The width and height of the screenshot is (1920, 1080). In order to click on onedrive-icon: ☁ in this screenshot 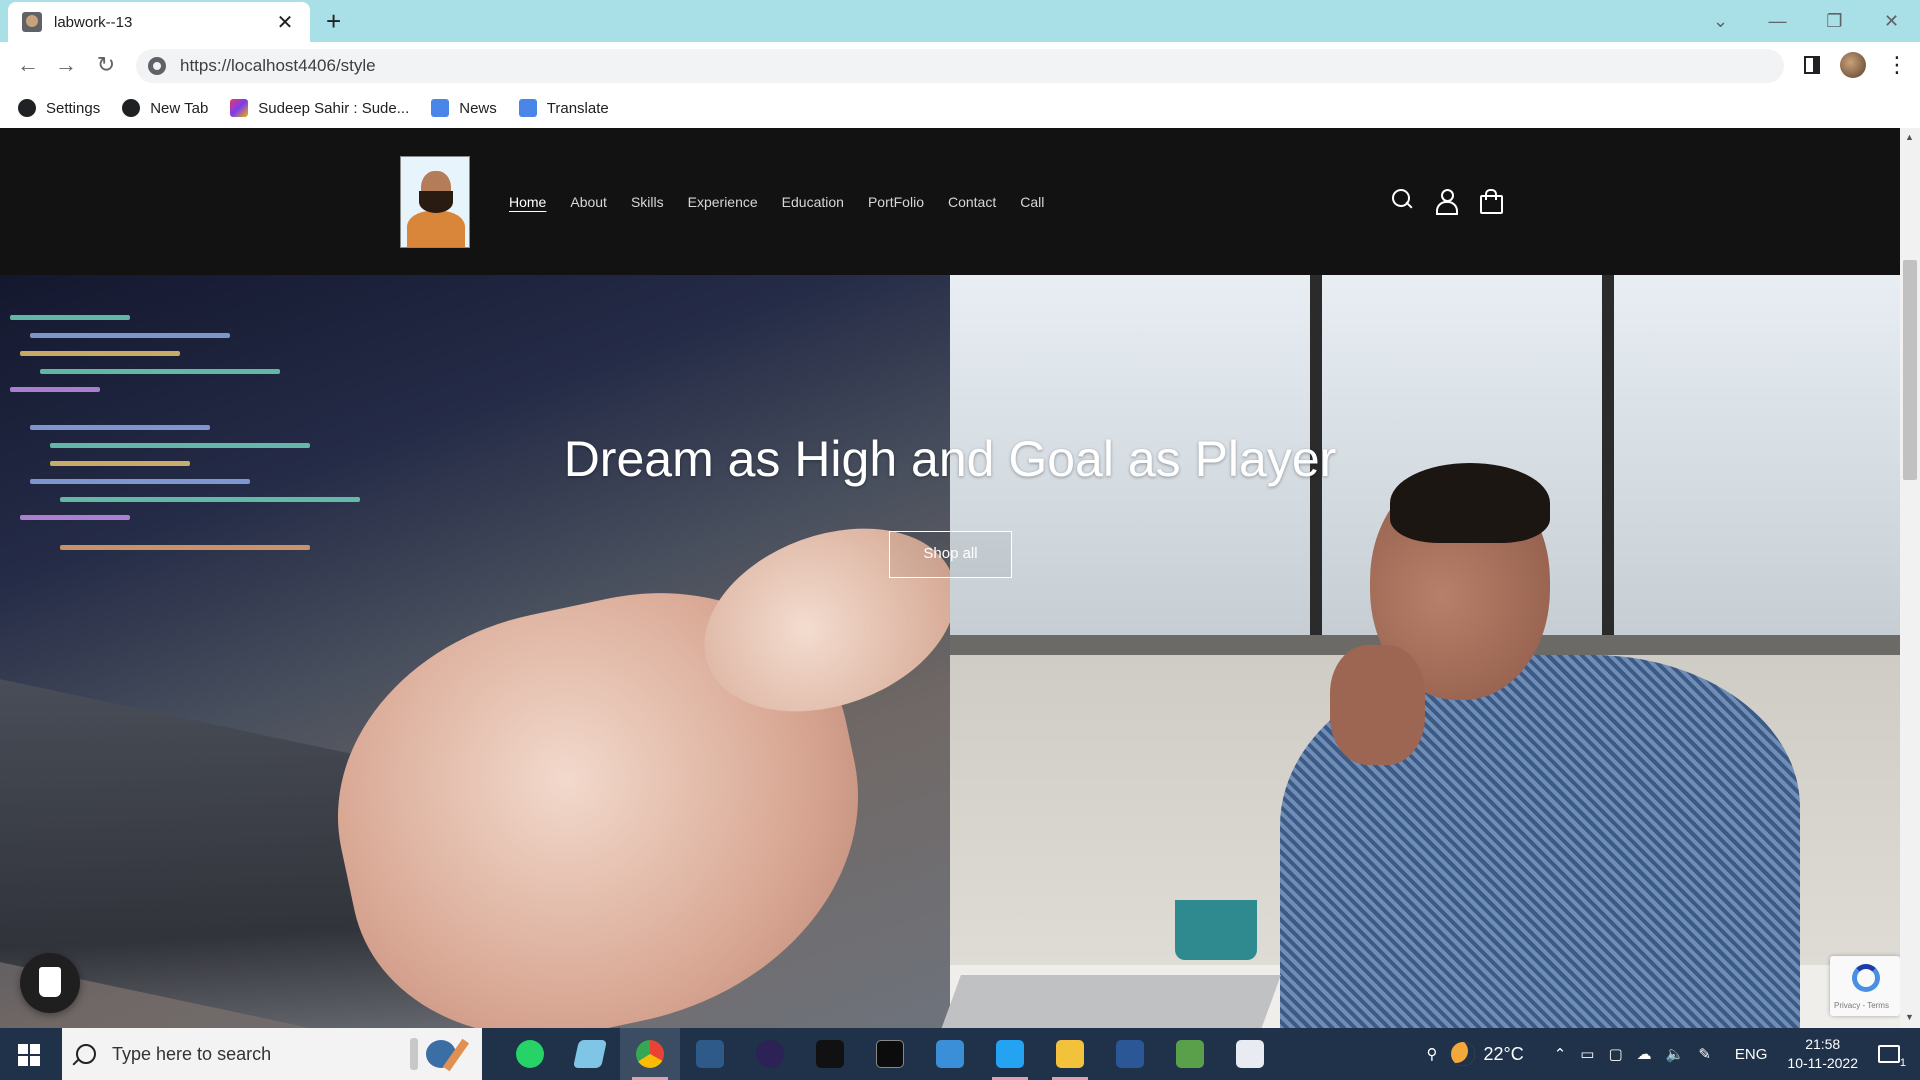, I will do `click(1644, 1054)`.